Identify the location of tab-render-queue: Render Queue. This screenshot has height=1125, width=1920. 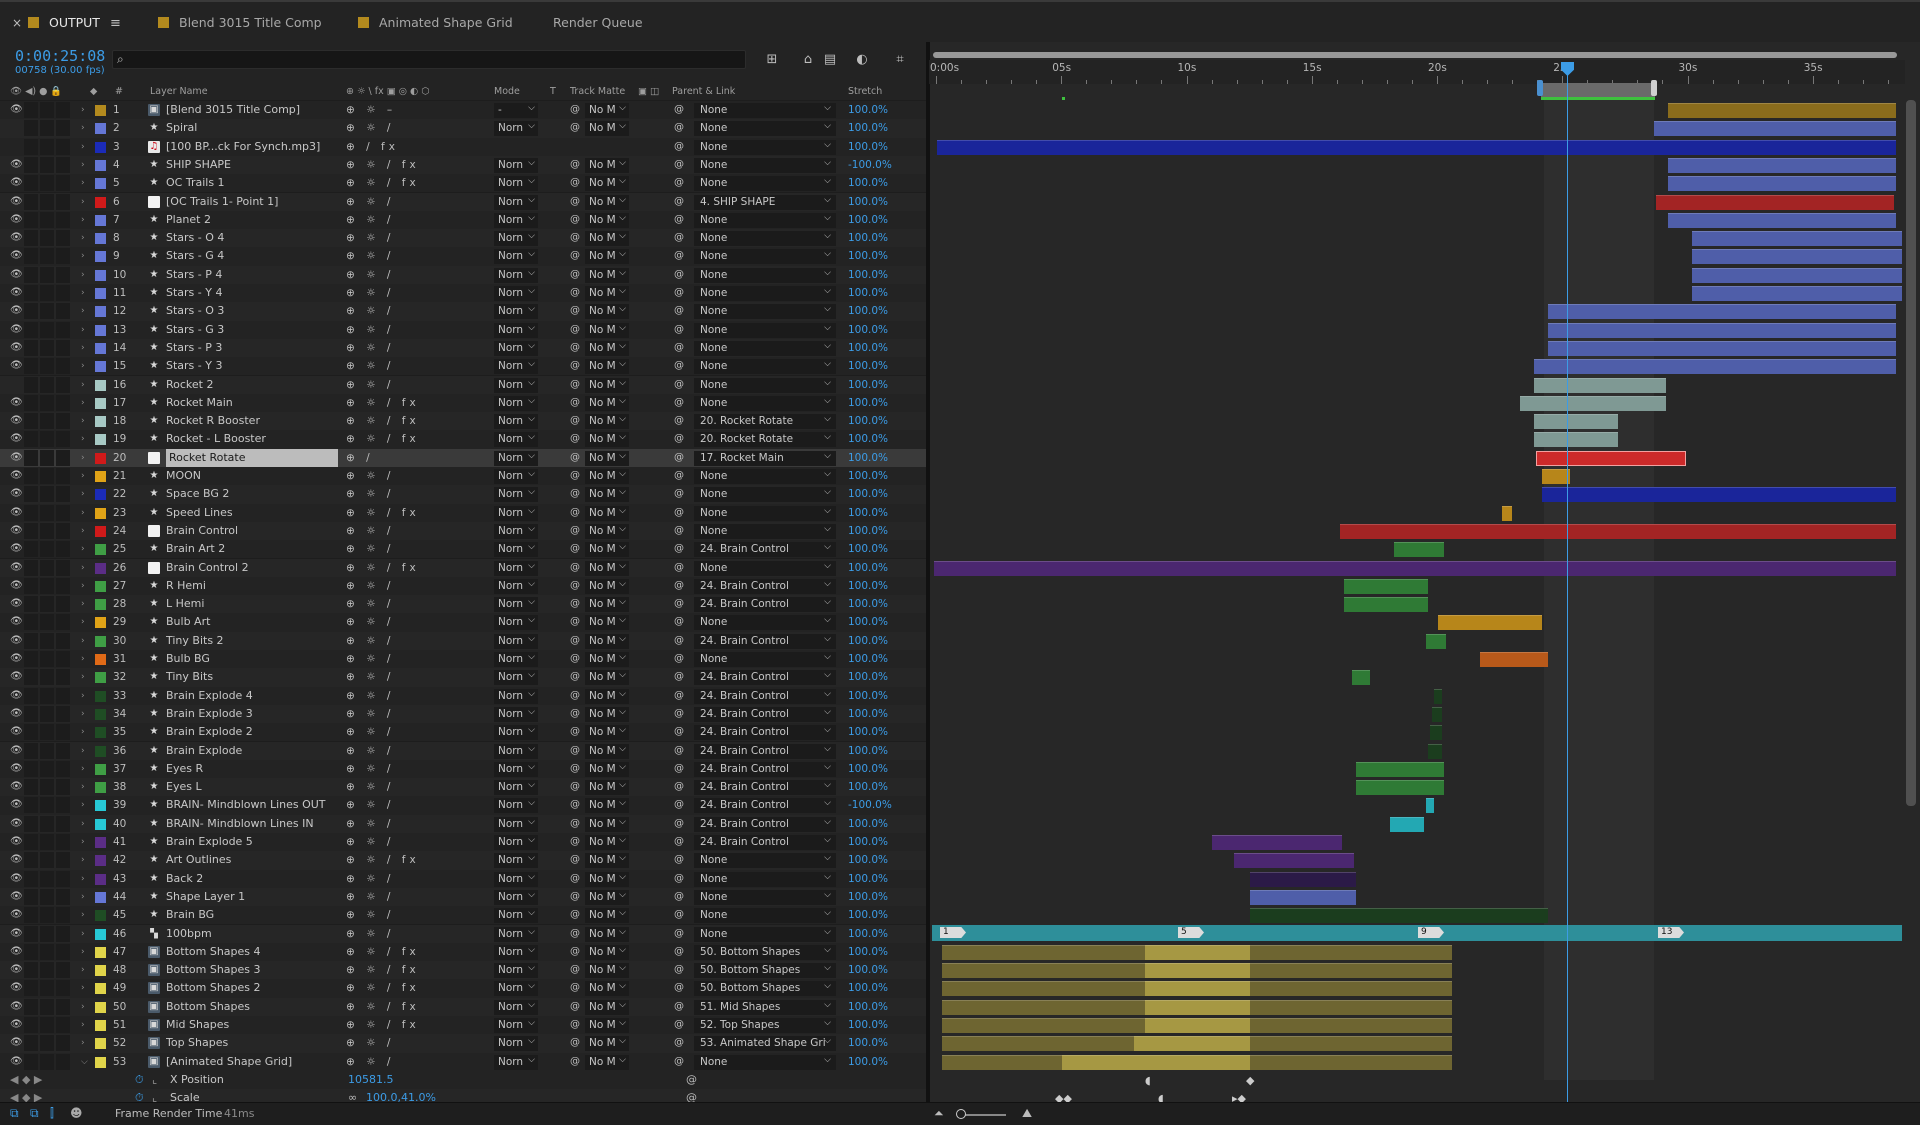
(598, 23).